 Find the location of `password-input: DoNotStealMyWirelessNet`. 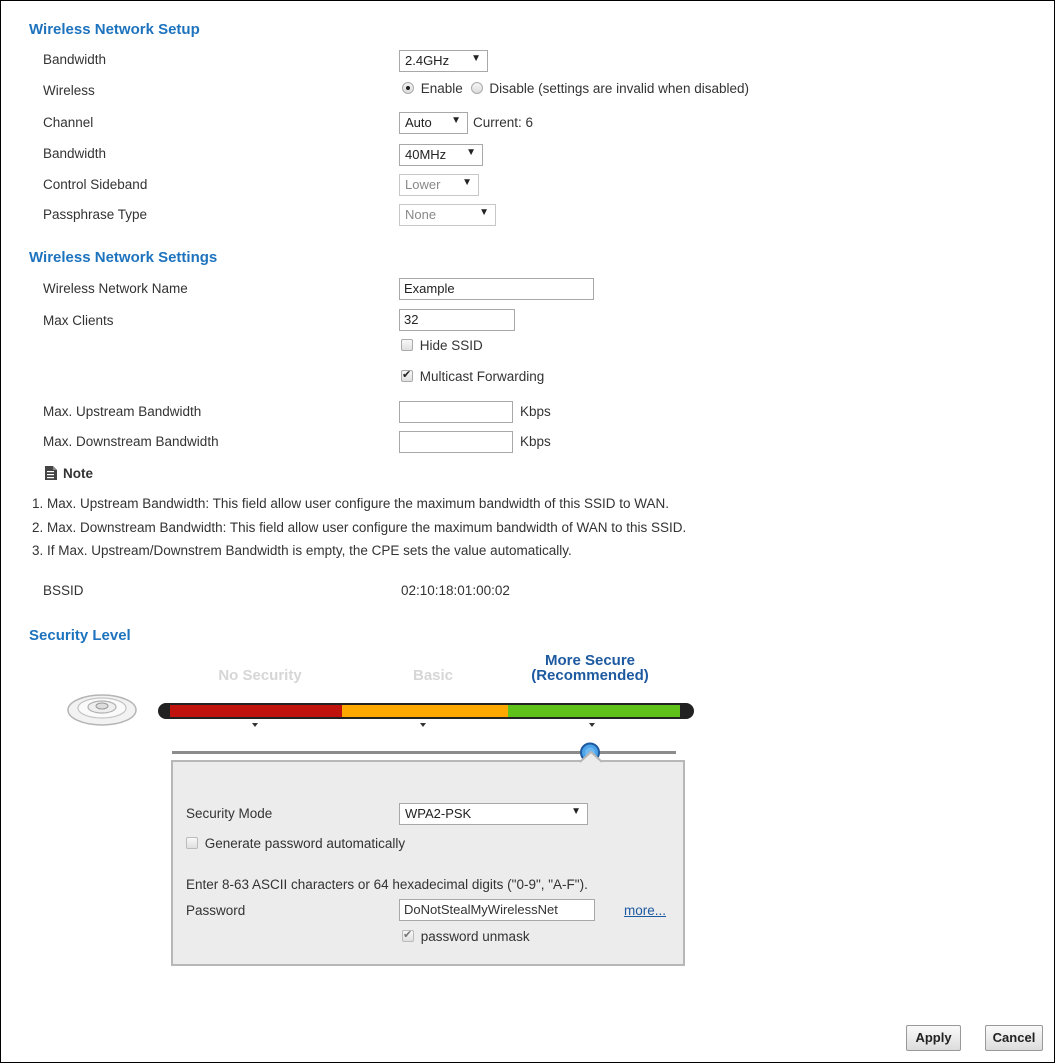

password-input: DoNotStealMyWirelessNet is located at coordinates (497, 910).